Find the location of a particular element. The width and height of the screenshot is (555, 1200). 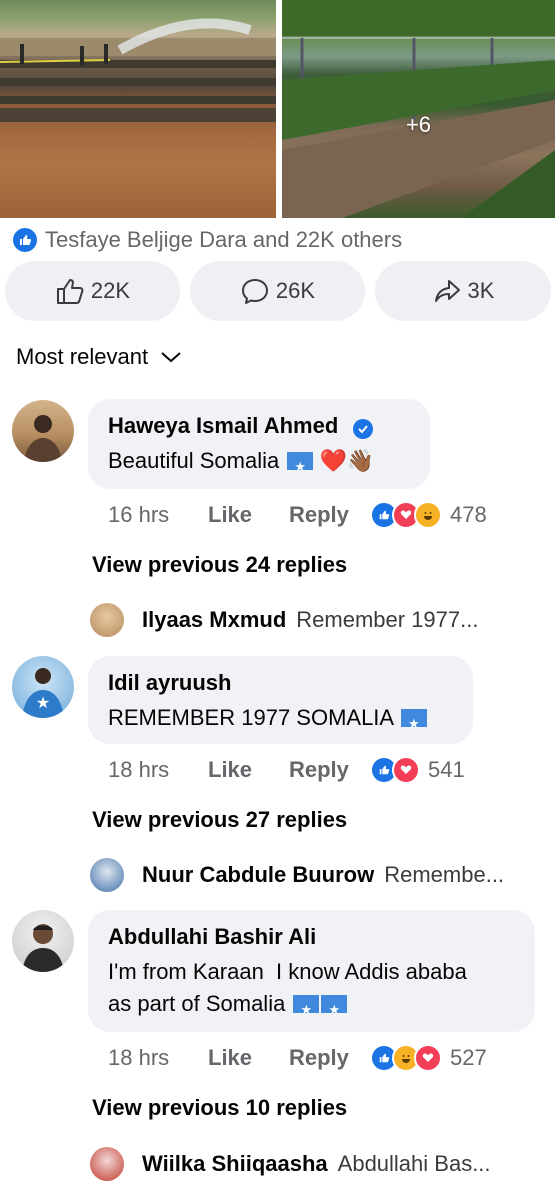

comment-author-name: Haweya Ismail Ahmed is located at coordinates (223, 425).